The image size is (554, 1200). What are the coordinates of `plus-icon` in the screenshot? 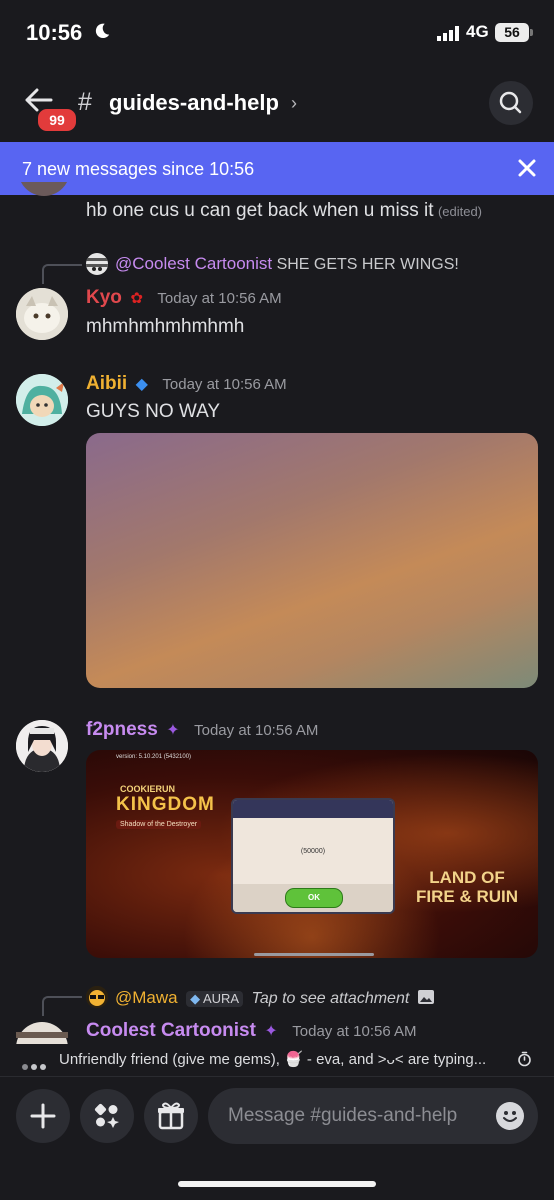 It's located at (43, 1116).